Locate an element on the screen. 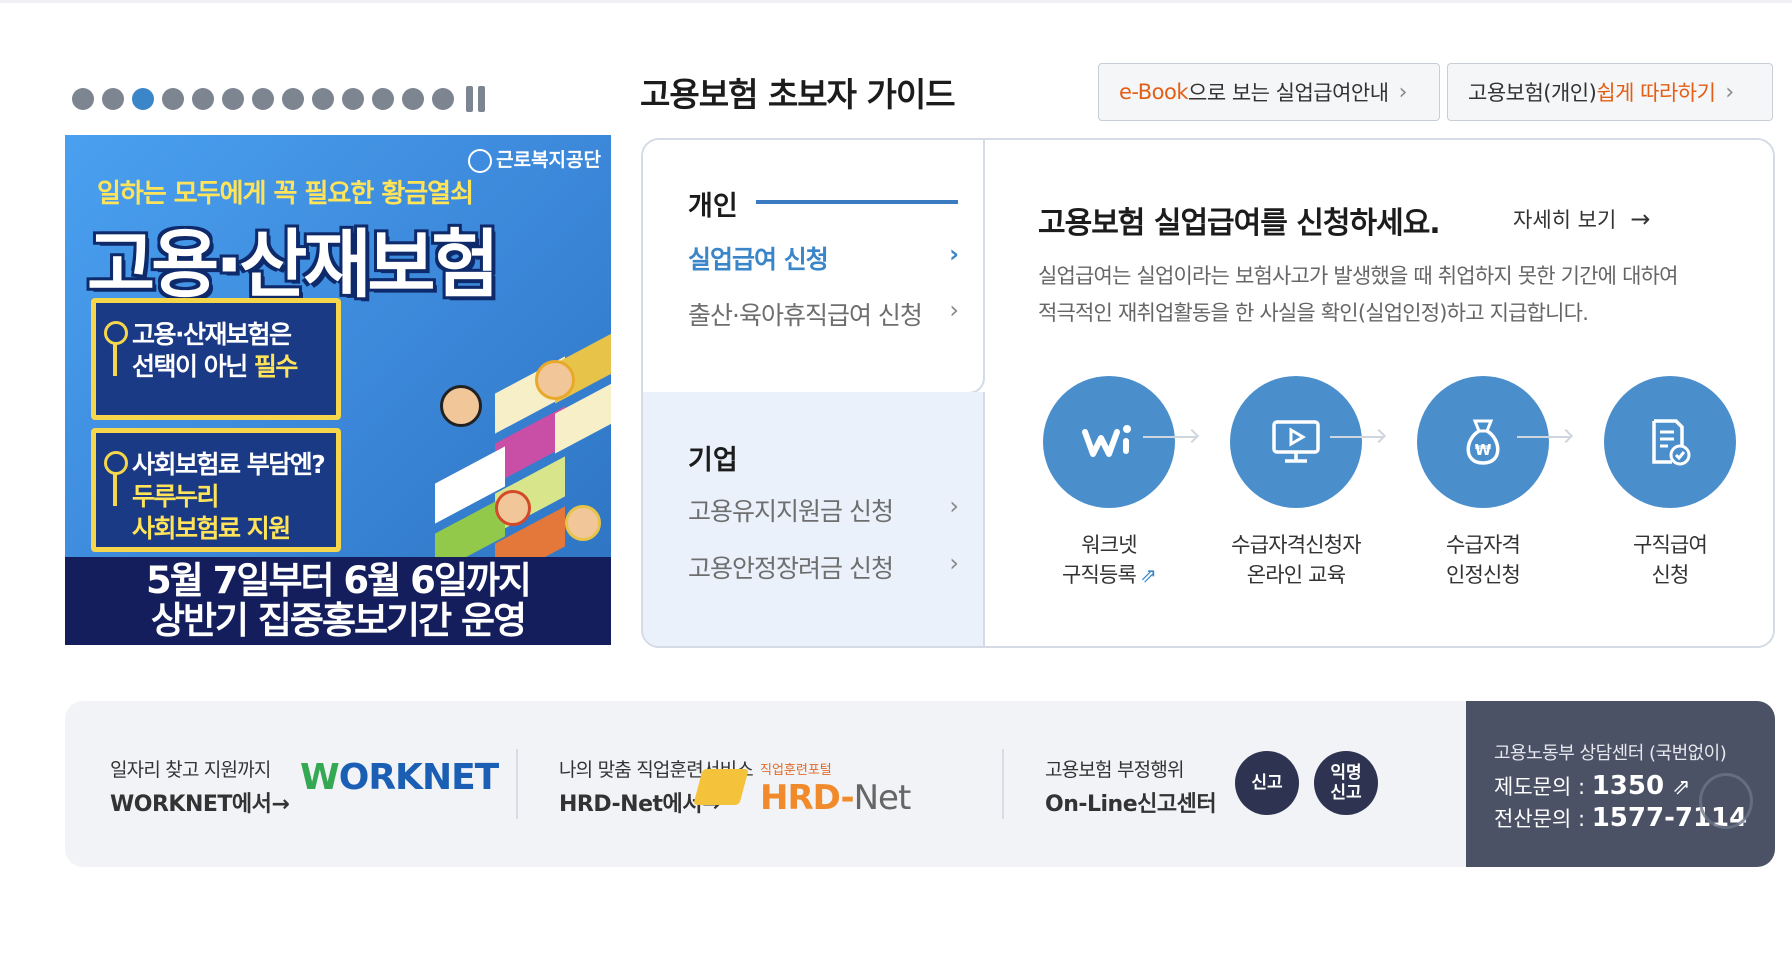 This screenshot has width=1792, height=958. banner-period: 5월 7일부터 6월 6일까지 상반기 집중홍보기간 운영 is located at coordinates (338, 601).